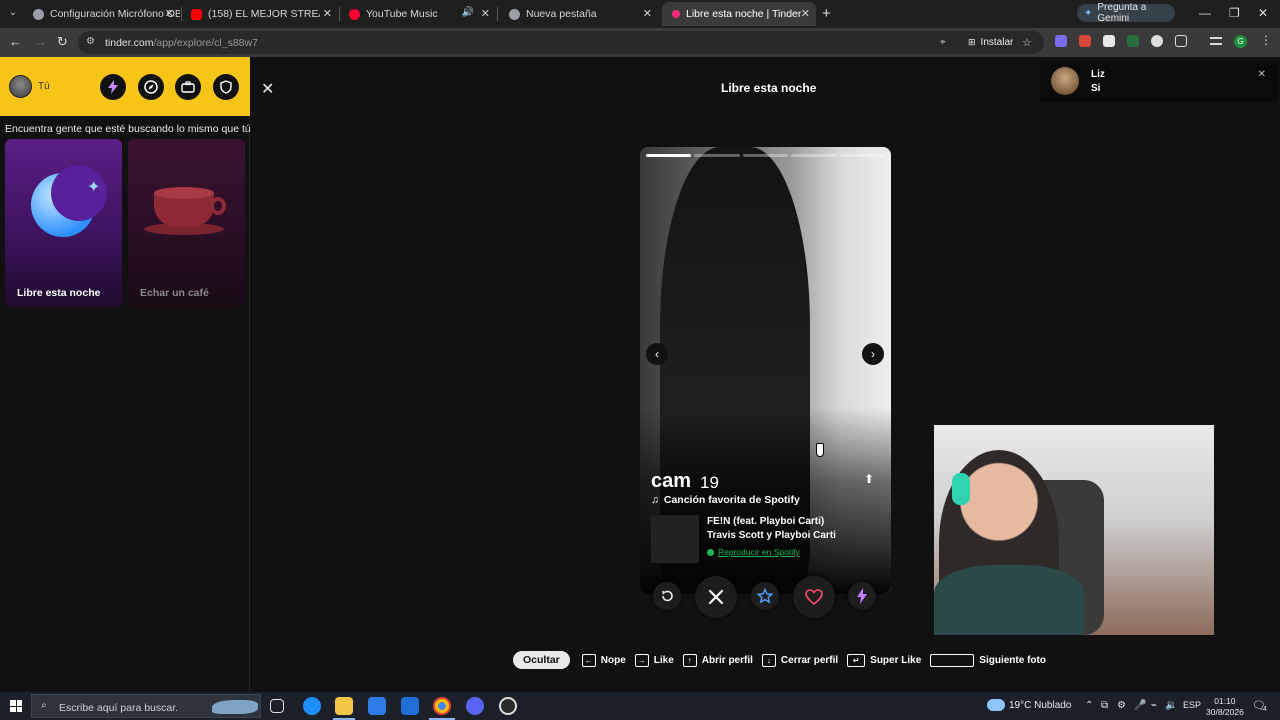  I want to click on card-echar-un-cafe: Echar un café, so click(186, 223).